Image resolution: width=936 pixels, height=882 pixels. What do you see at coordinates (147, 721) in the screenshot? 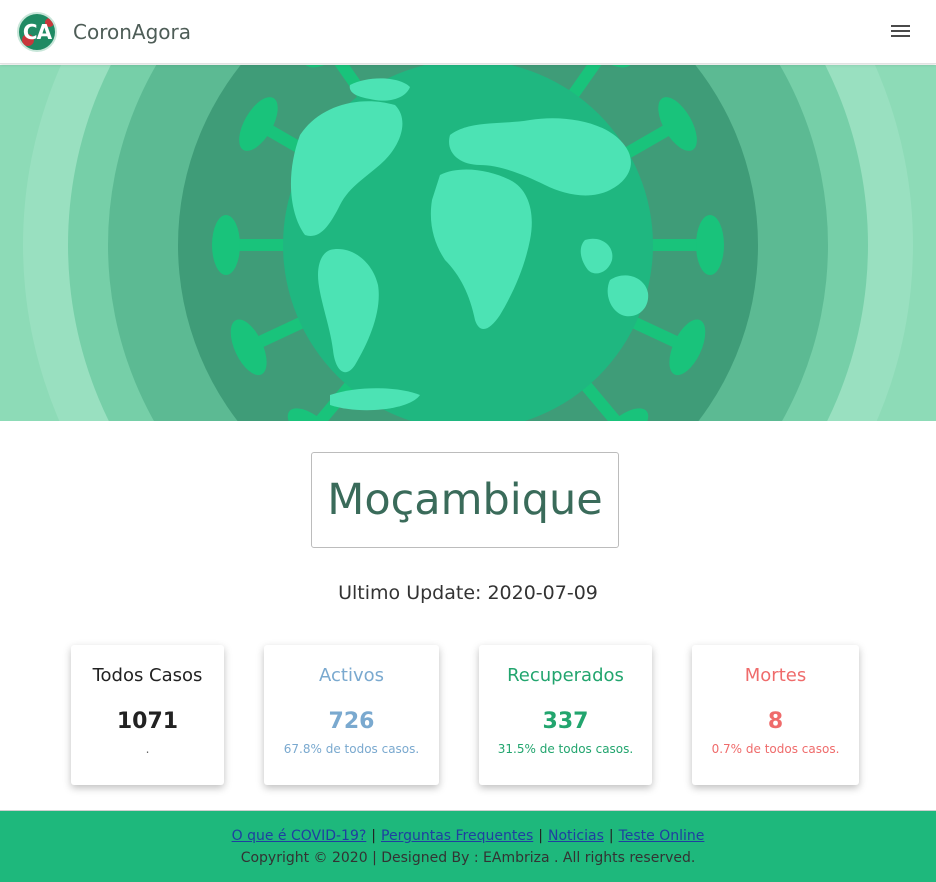
I see `stat-value: 1071` at bounding box center [147, 721].